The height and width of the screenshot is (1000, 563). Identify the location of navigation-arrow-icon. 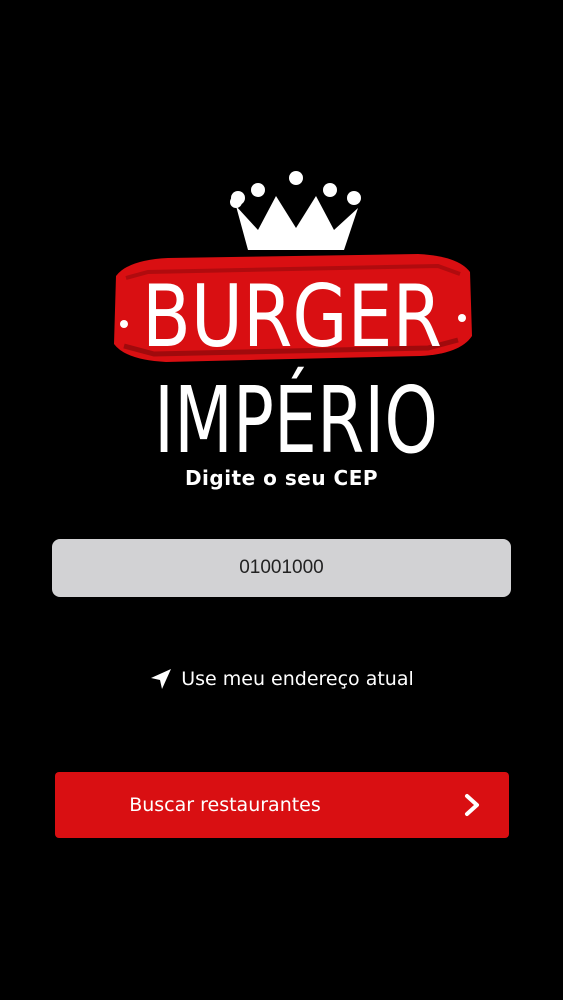
(161, 679).